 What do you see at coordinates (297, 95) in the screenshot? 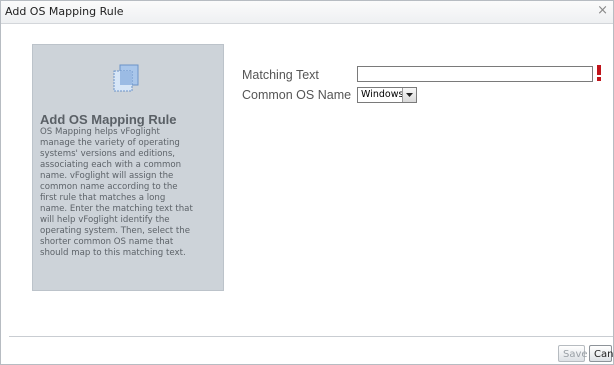
I see `common-os-name-label: Common OS Name` at bounding box center [297, 95].